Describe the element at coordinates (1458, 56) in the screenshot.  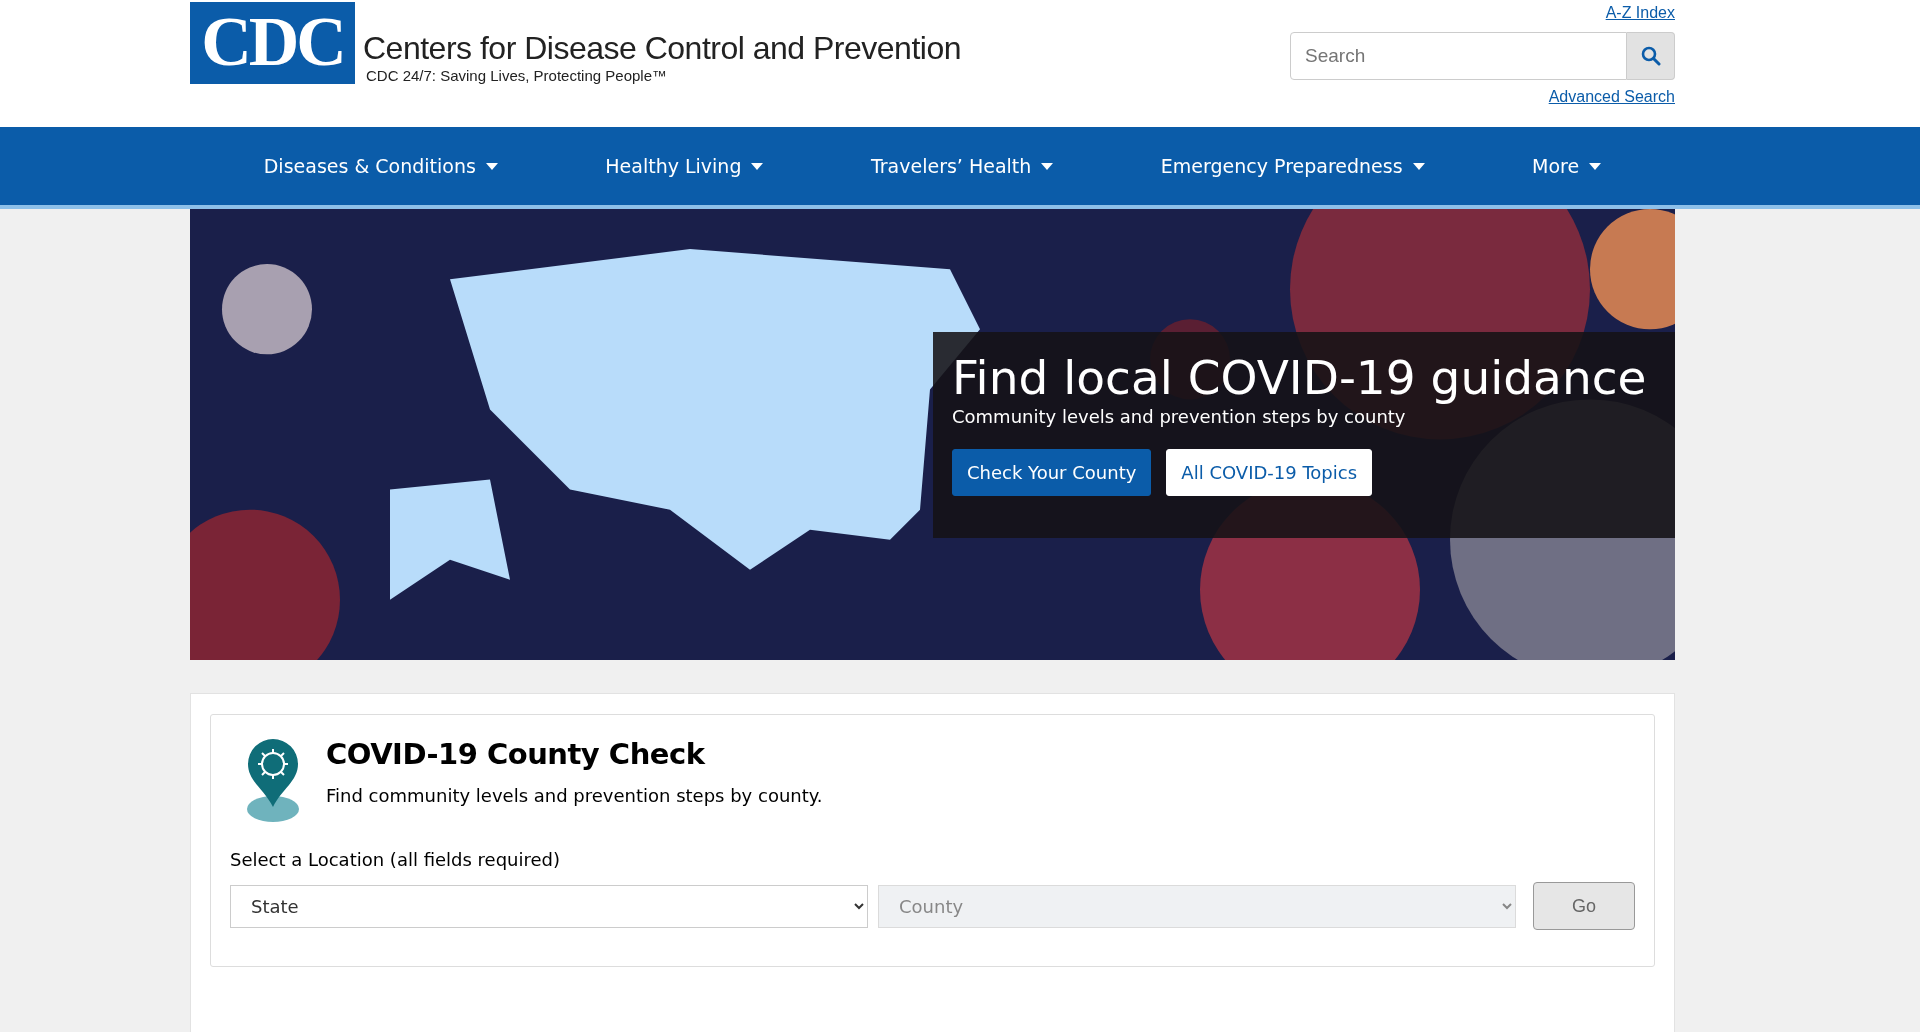
I see `search-field: Search` at that location.